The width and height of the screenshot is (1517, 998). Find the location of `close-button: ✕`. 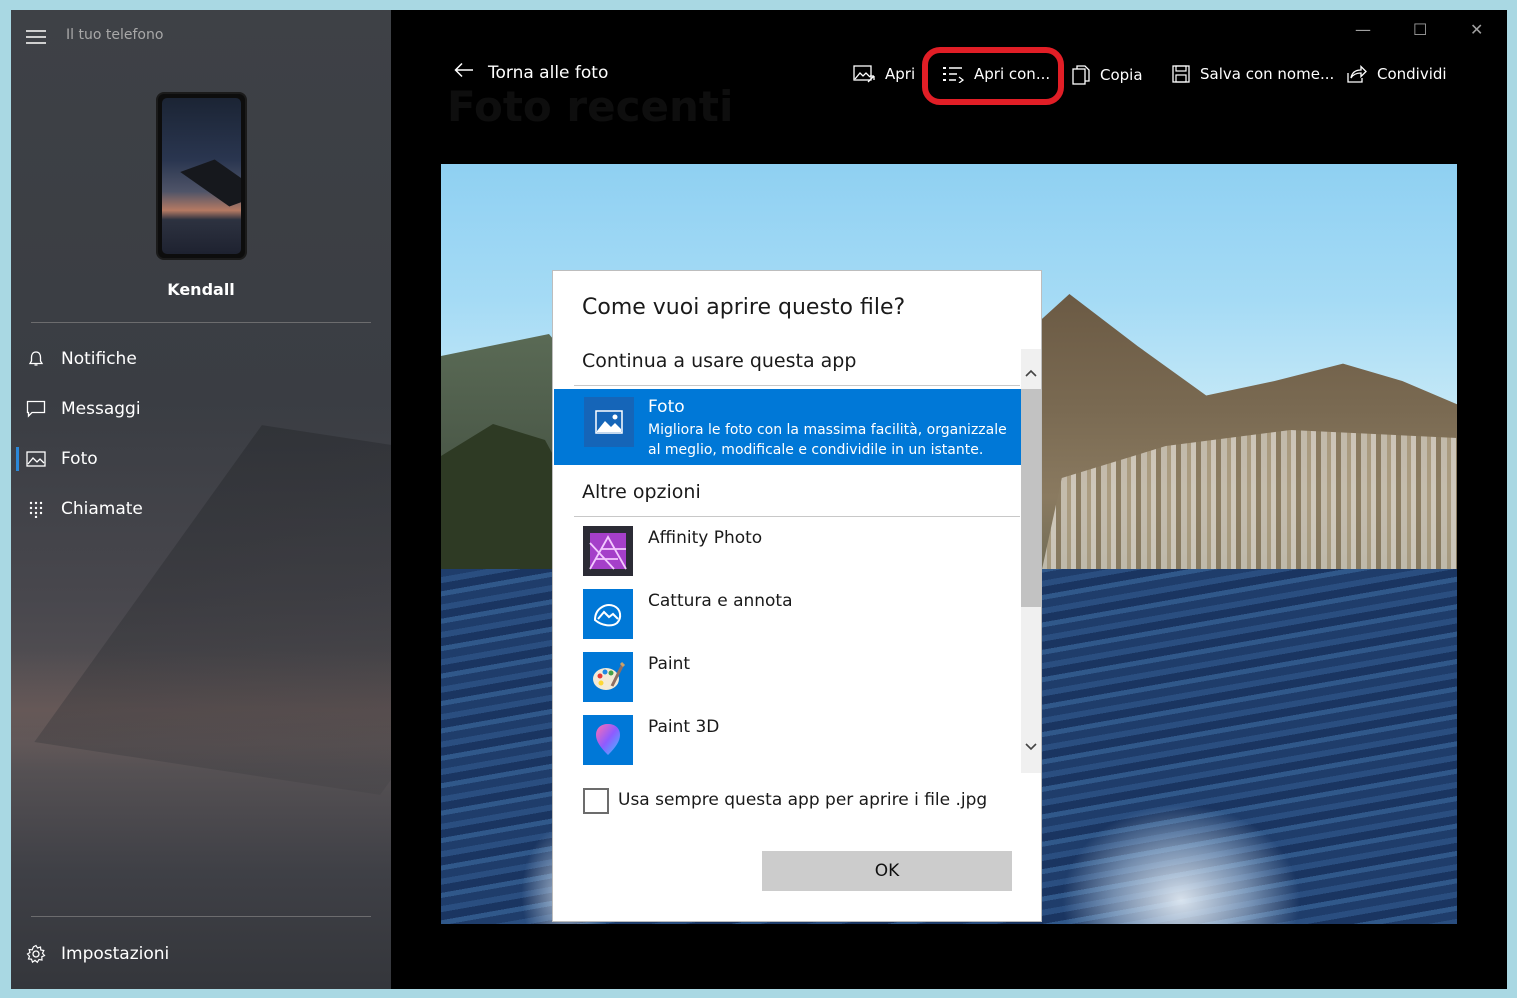

close-button: ✕ is located at coordinates (1476, 29).